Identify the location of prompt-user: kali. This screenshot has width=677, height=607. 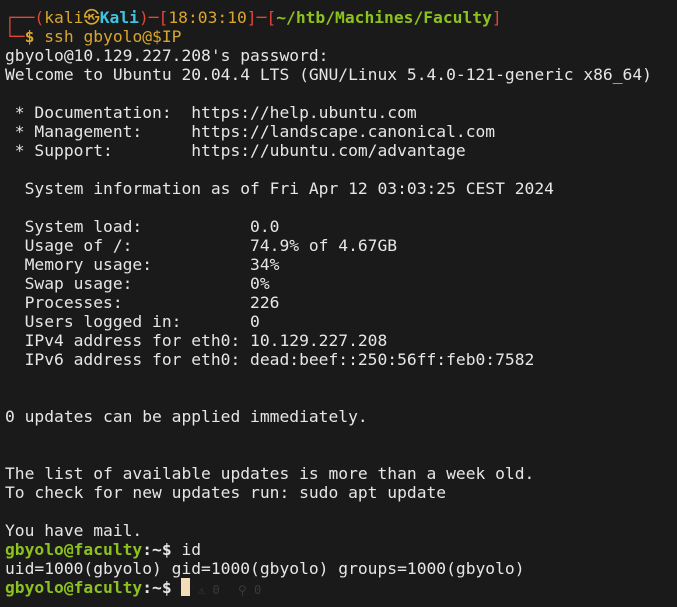
(64, 17).